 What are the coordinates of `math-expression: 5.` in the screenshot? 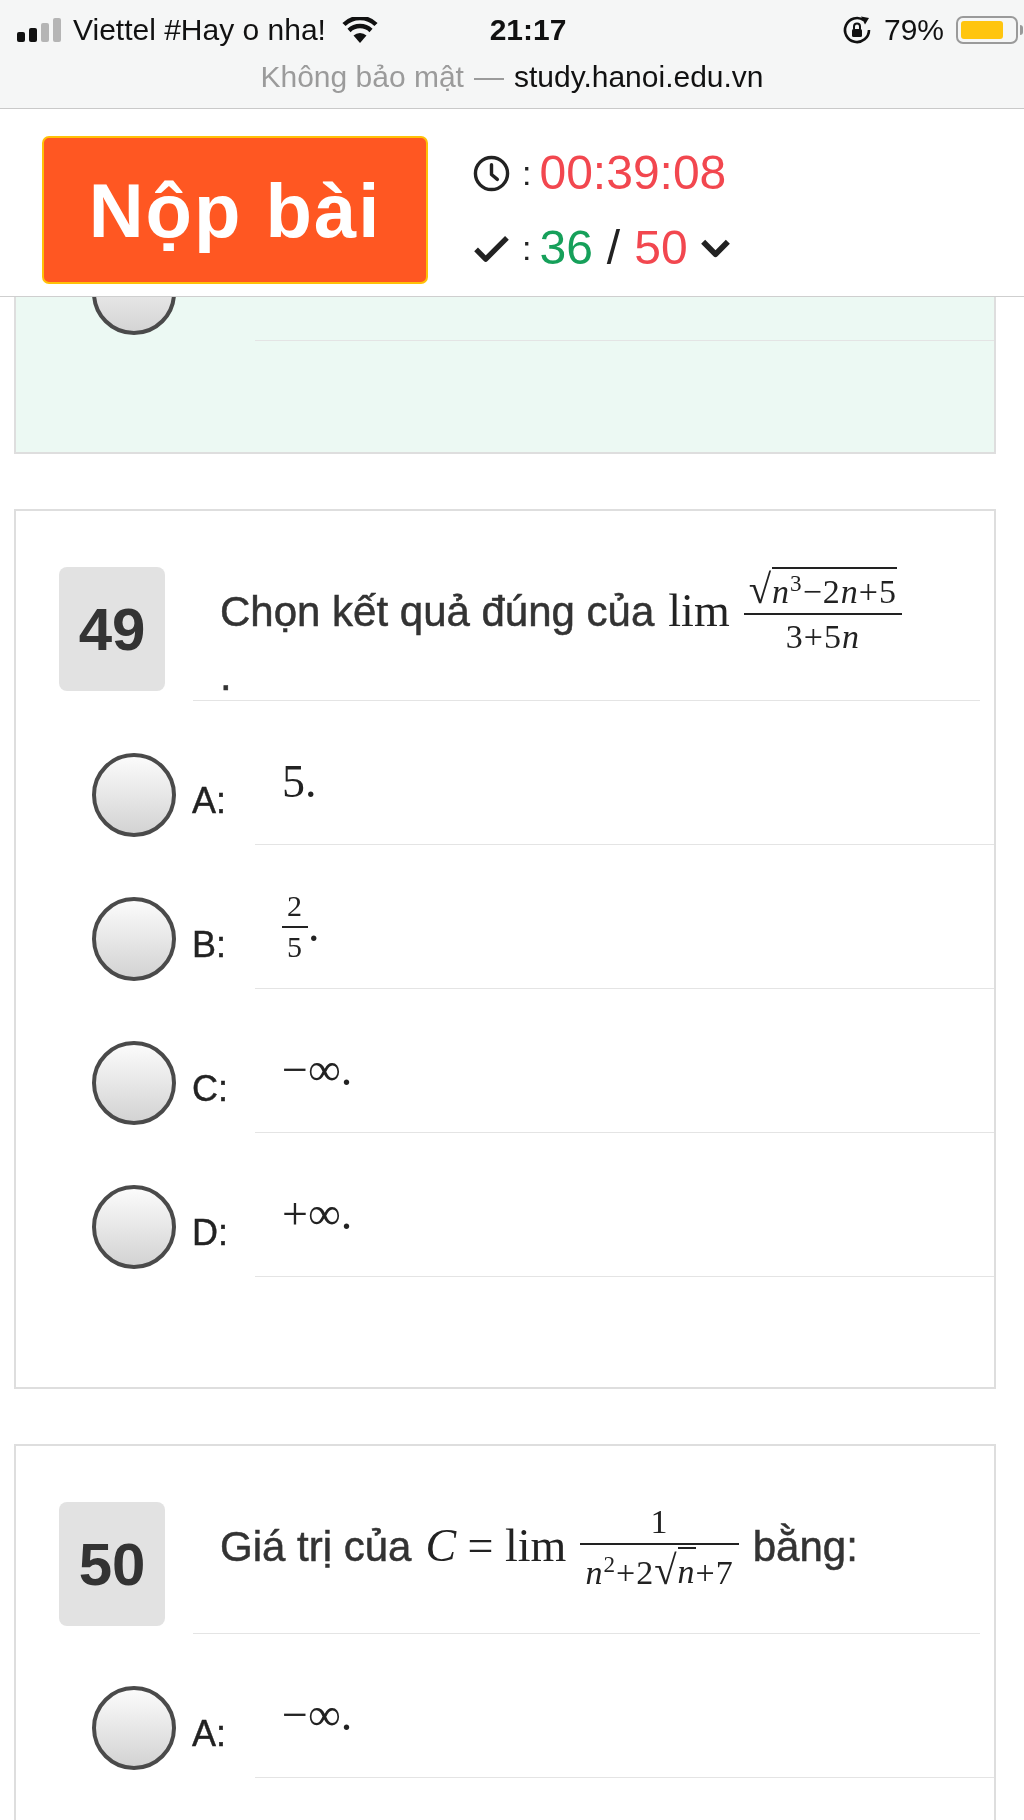 It's located at (299, 783).